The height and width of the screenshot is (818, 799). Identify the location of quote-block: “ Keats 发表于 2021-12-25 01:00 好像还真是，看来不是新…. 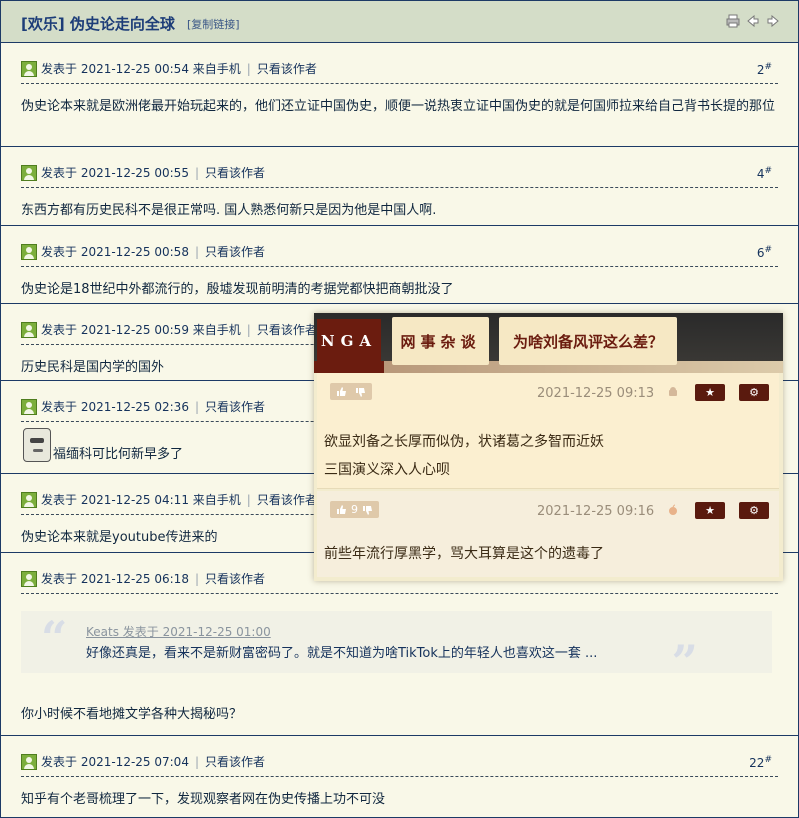
(396, 648).